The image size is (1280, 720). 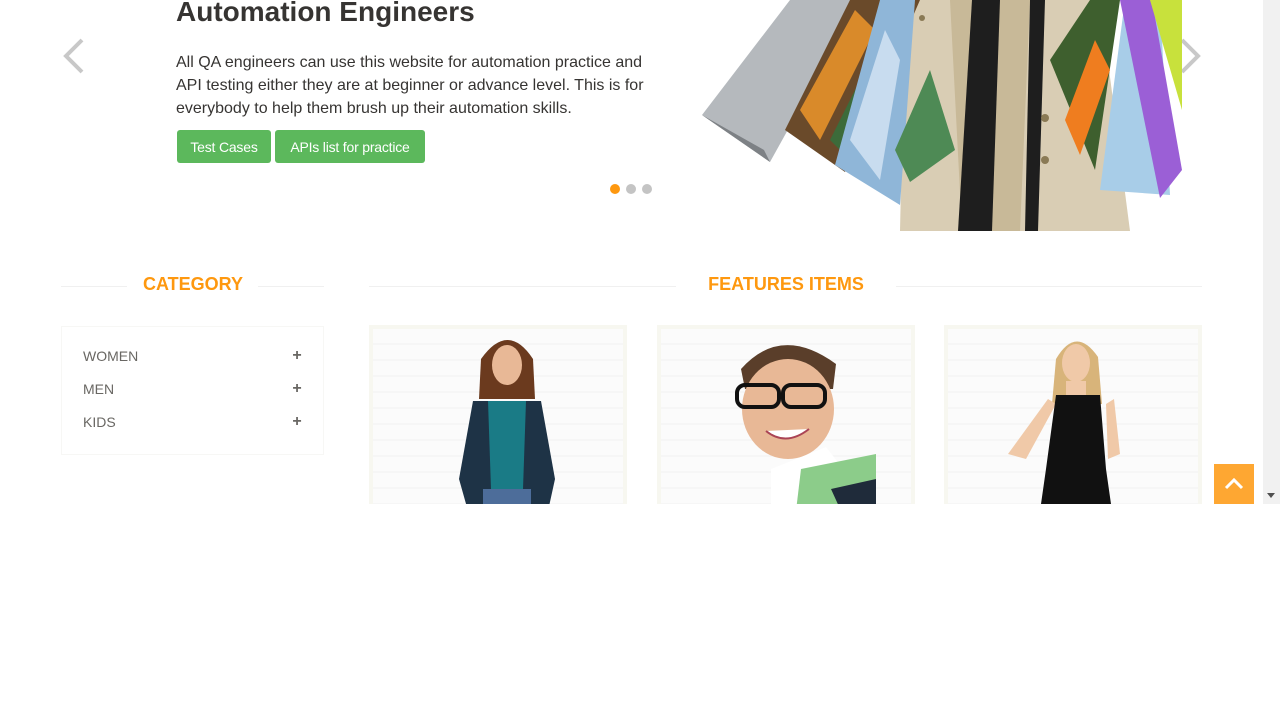 I want to click on category-label: KIDS, so click(x=99, y=422).